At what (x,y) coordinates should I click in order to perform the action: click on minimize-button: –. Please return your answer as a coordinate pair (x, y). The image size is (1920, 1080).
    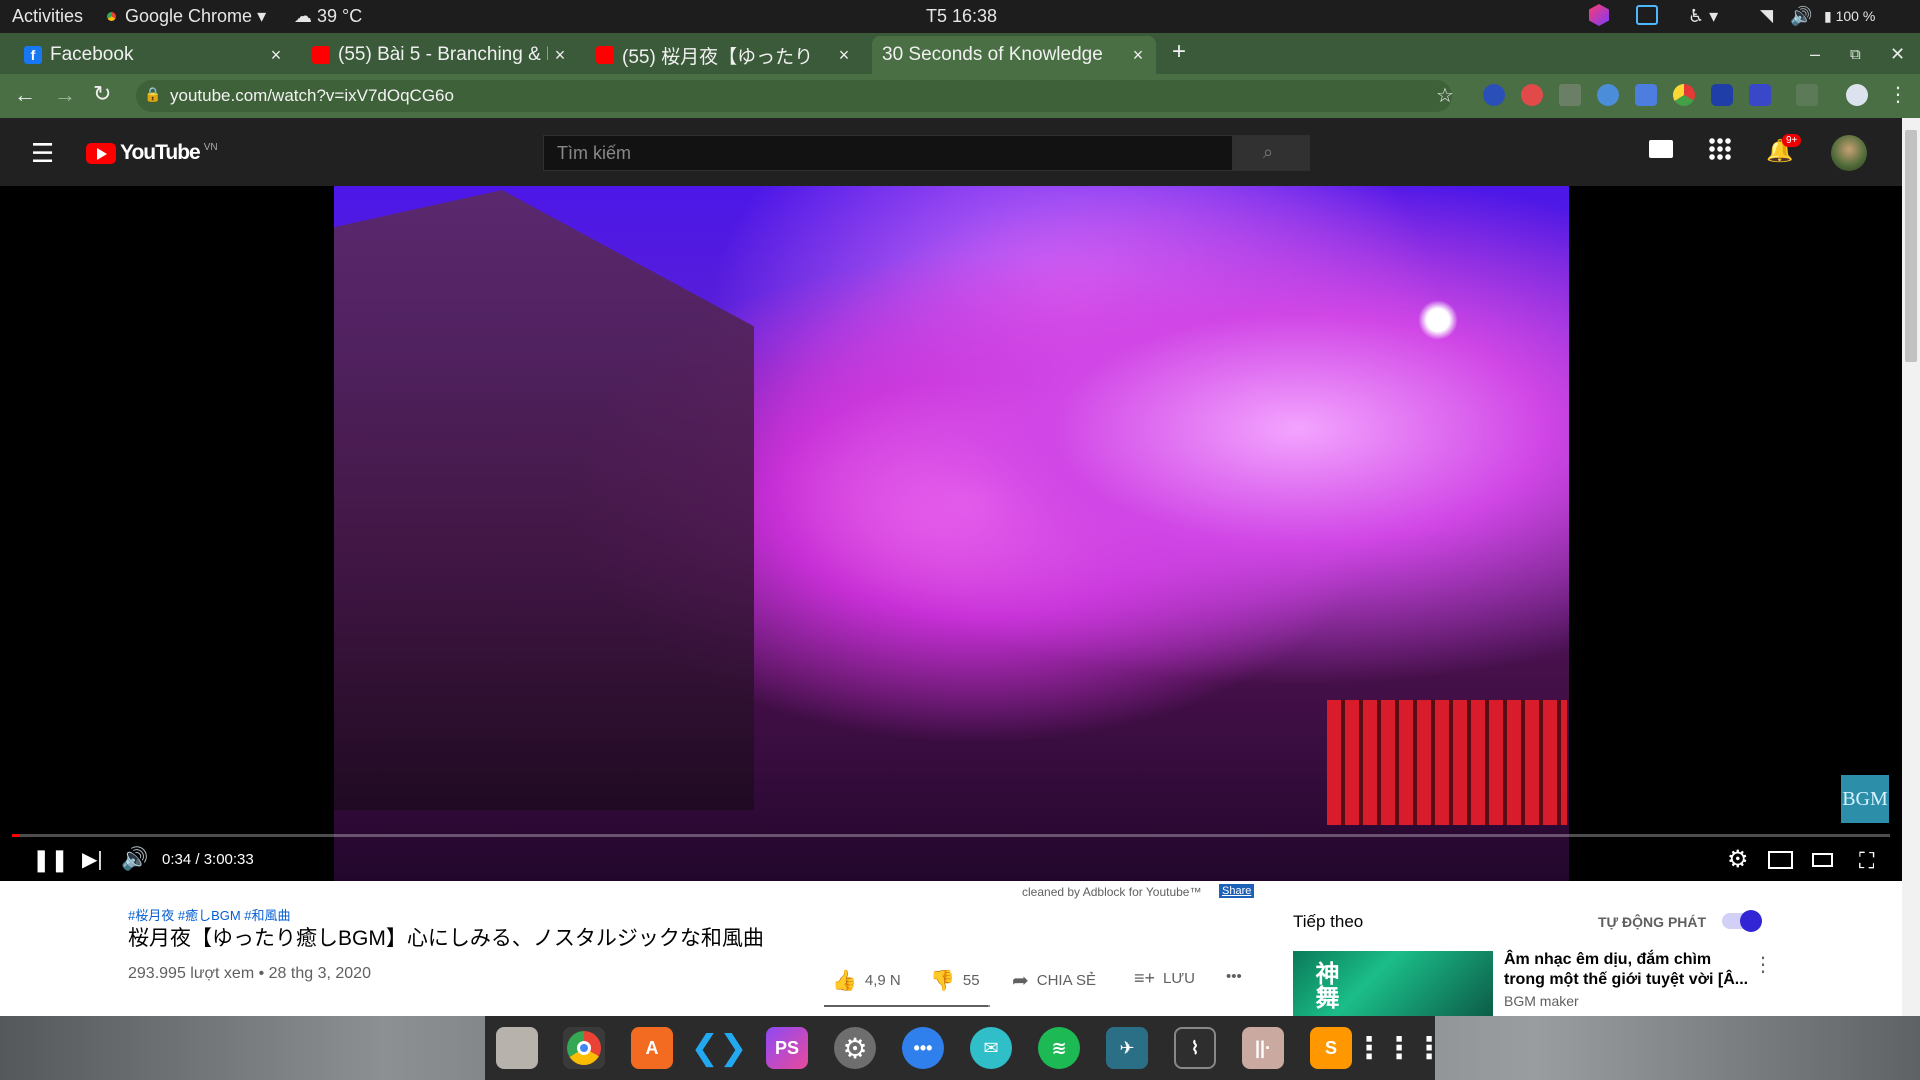
    Looking at the image, I should click on (1815, 54).